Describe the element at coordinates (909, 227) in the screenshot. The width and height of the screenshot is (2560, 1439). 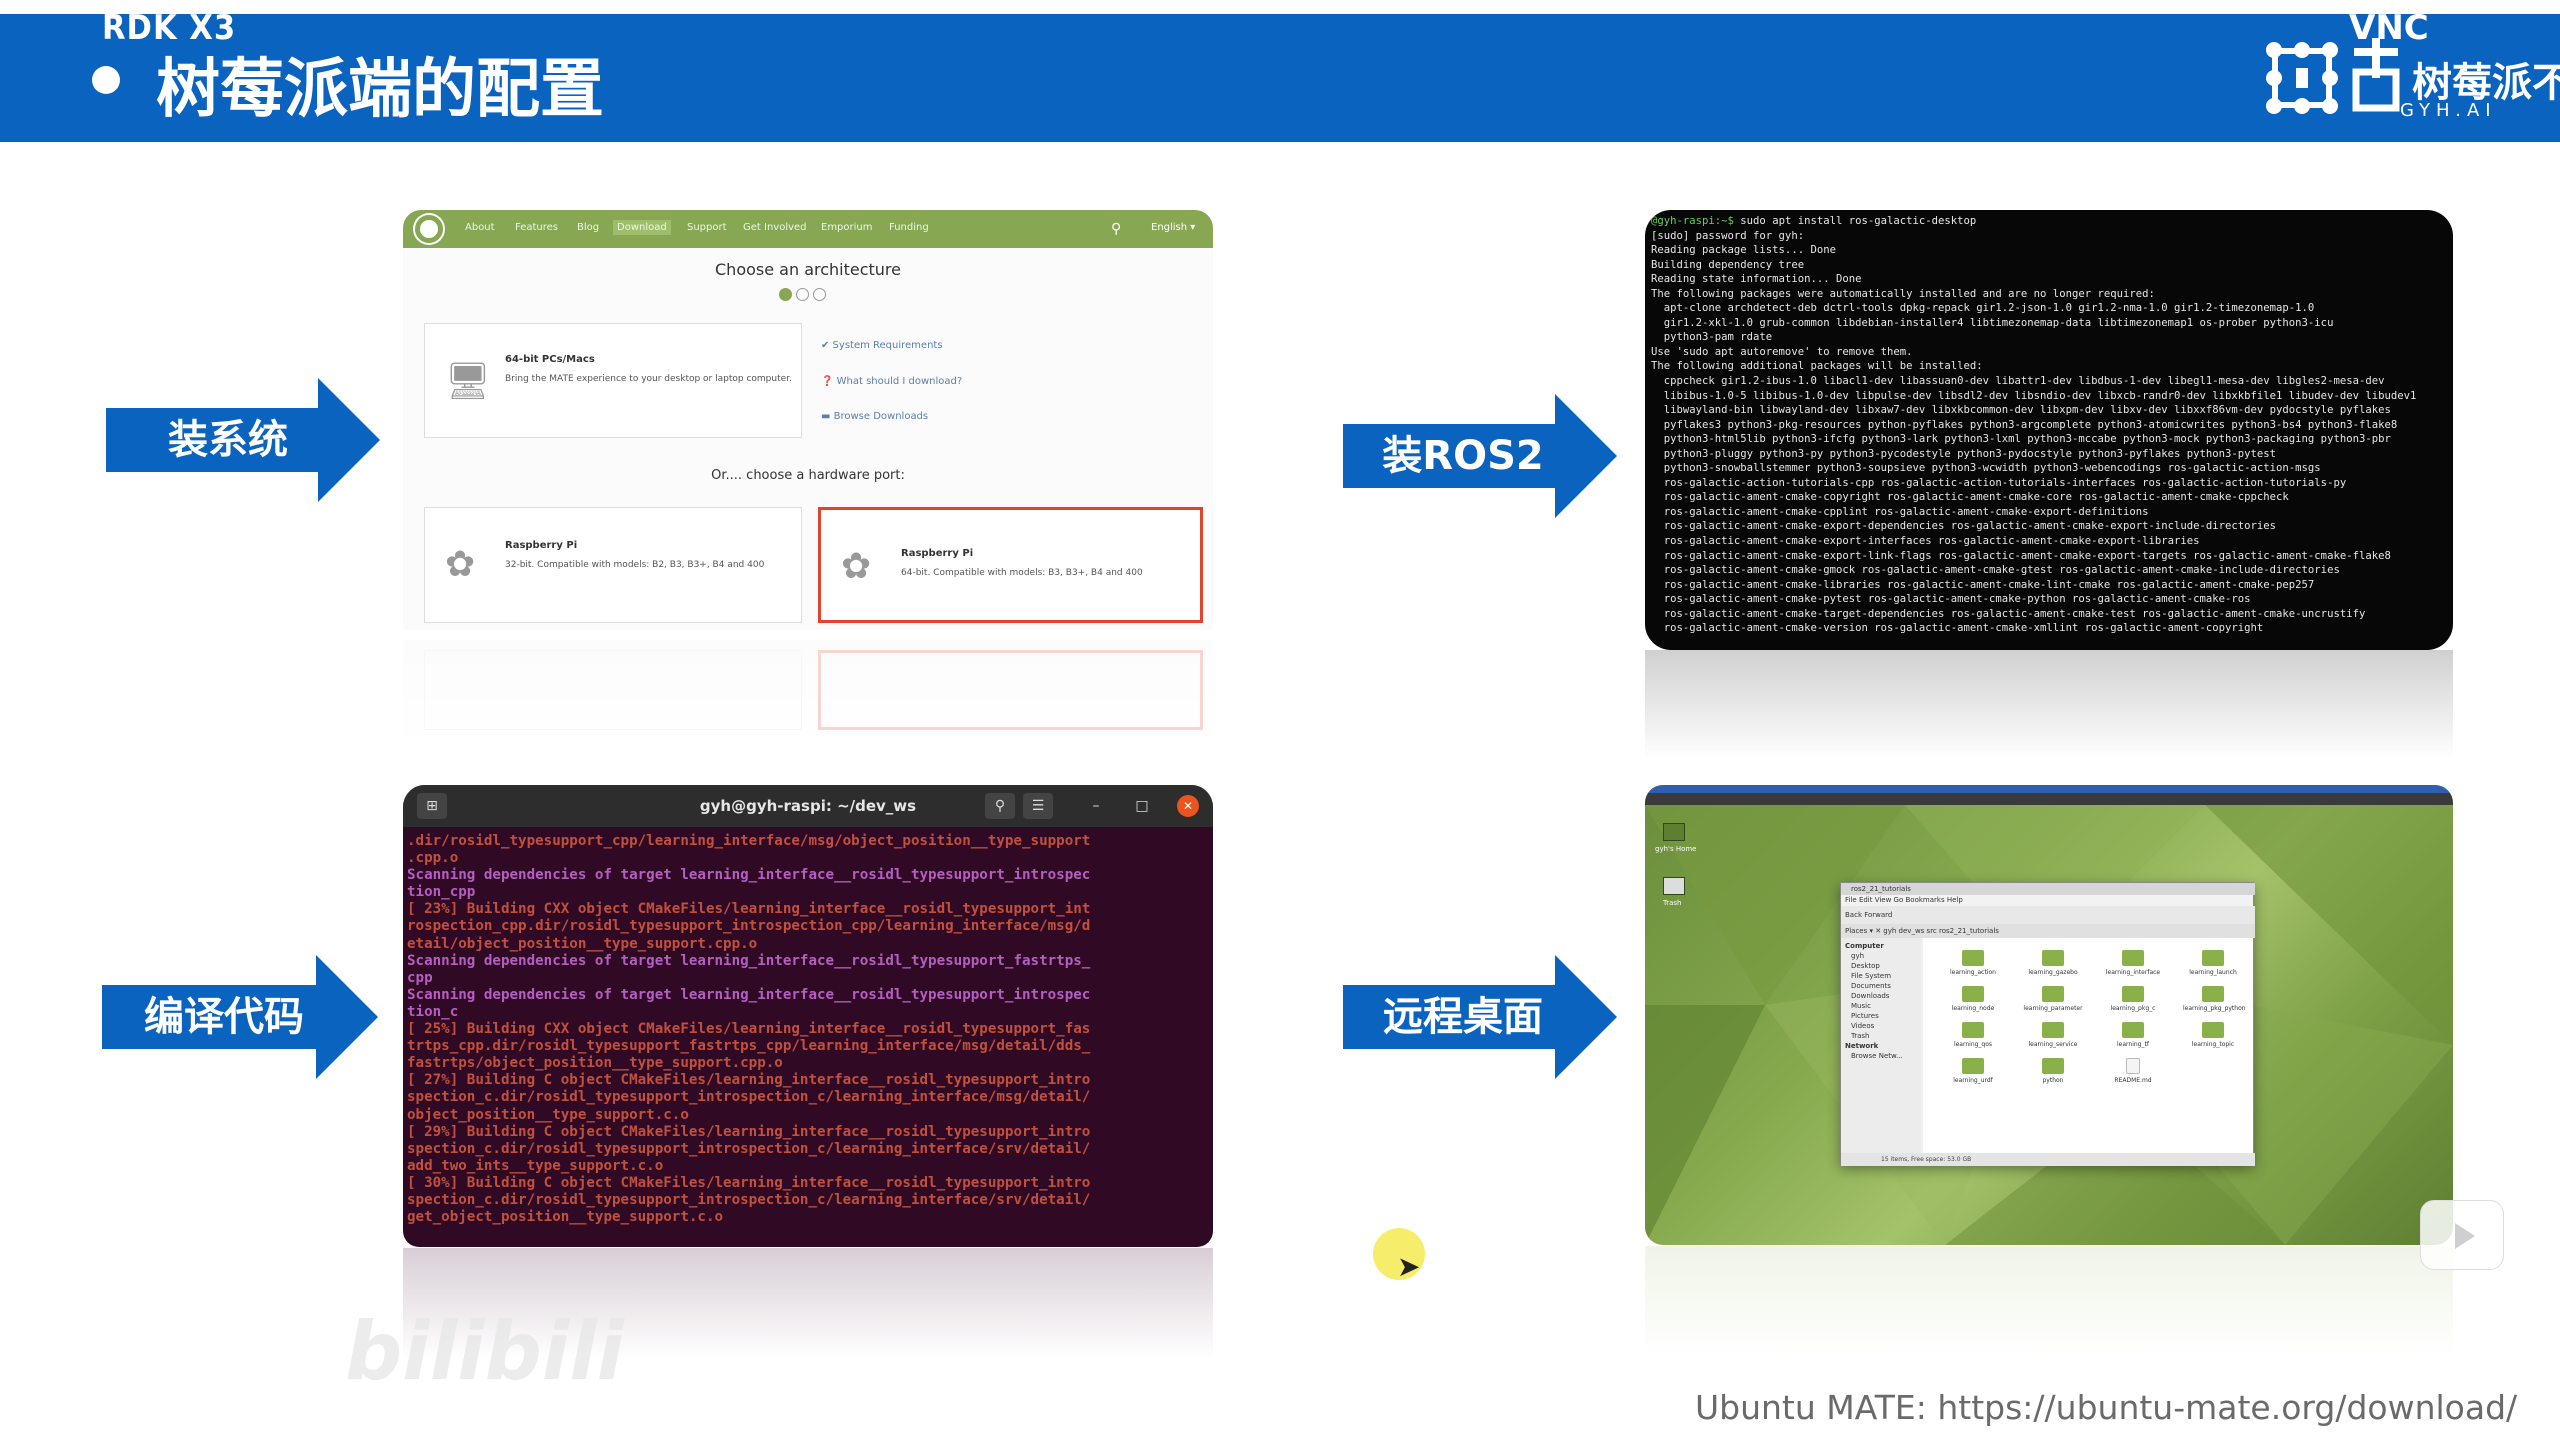
I see `nav-funding: Funding` at that location.